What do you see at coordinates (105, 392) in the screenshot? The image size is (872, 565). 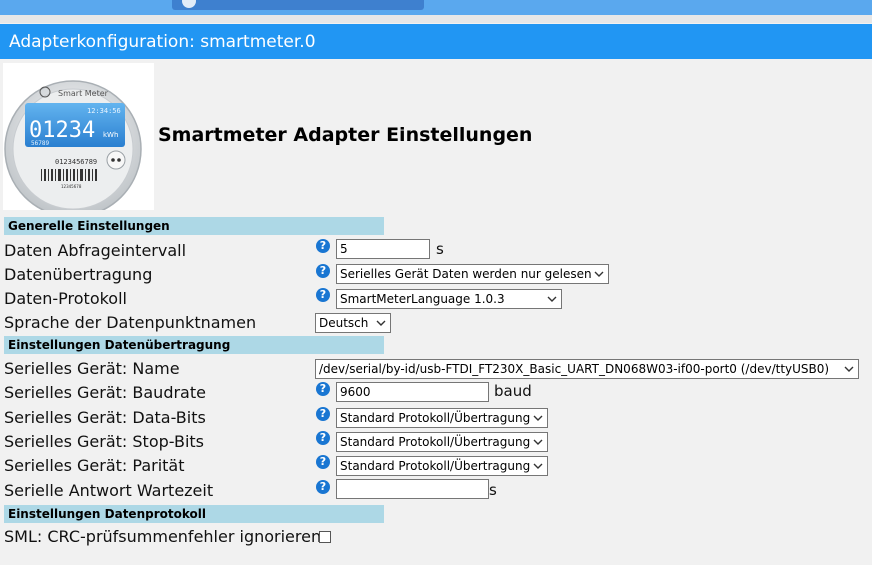 I see `label-baudrate: Serielles Gerät: Baudrate` at bounding box center [105, 392].